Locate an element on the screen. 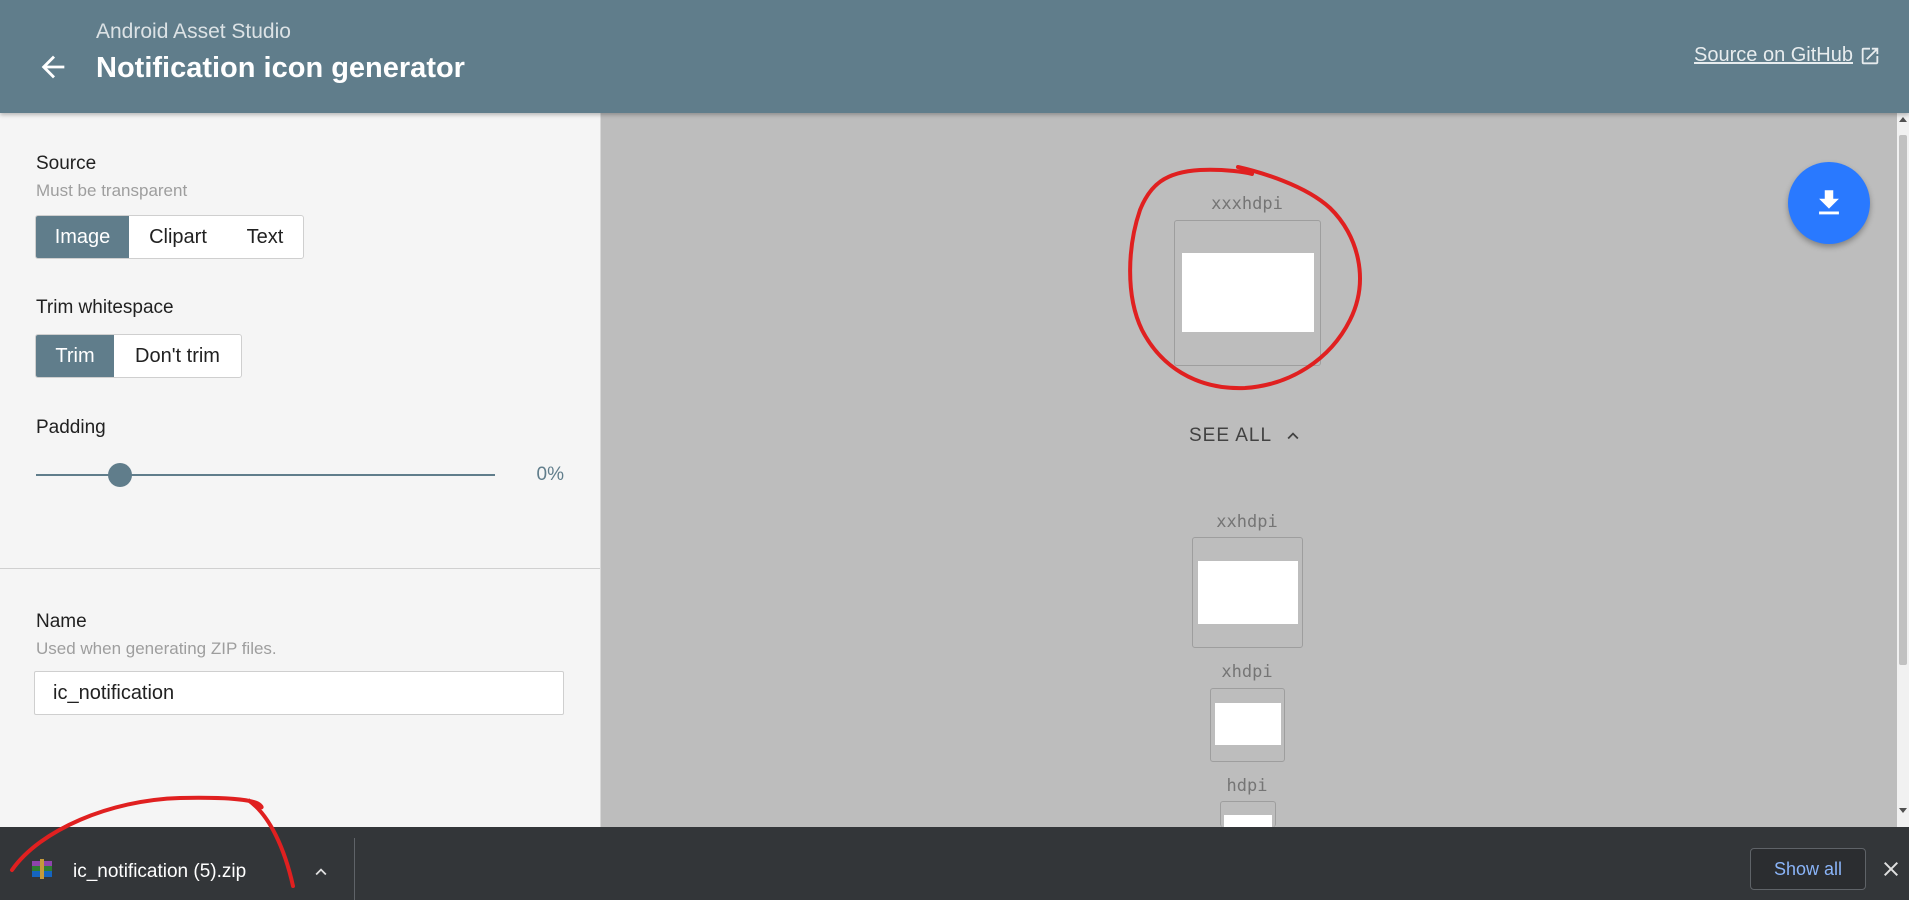 The image size is (1909, 900). padding-slider-track is located at coordinates (265, 475).